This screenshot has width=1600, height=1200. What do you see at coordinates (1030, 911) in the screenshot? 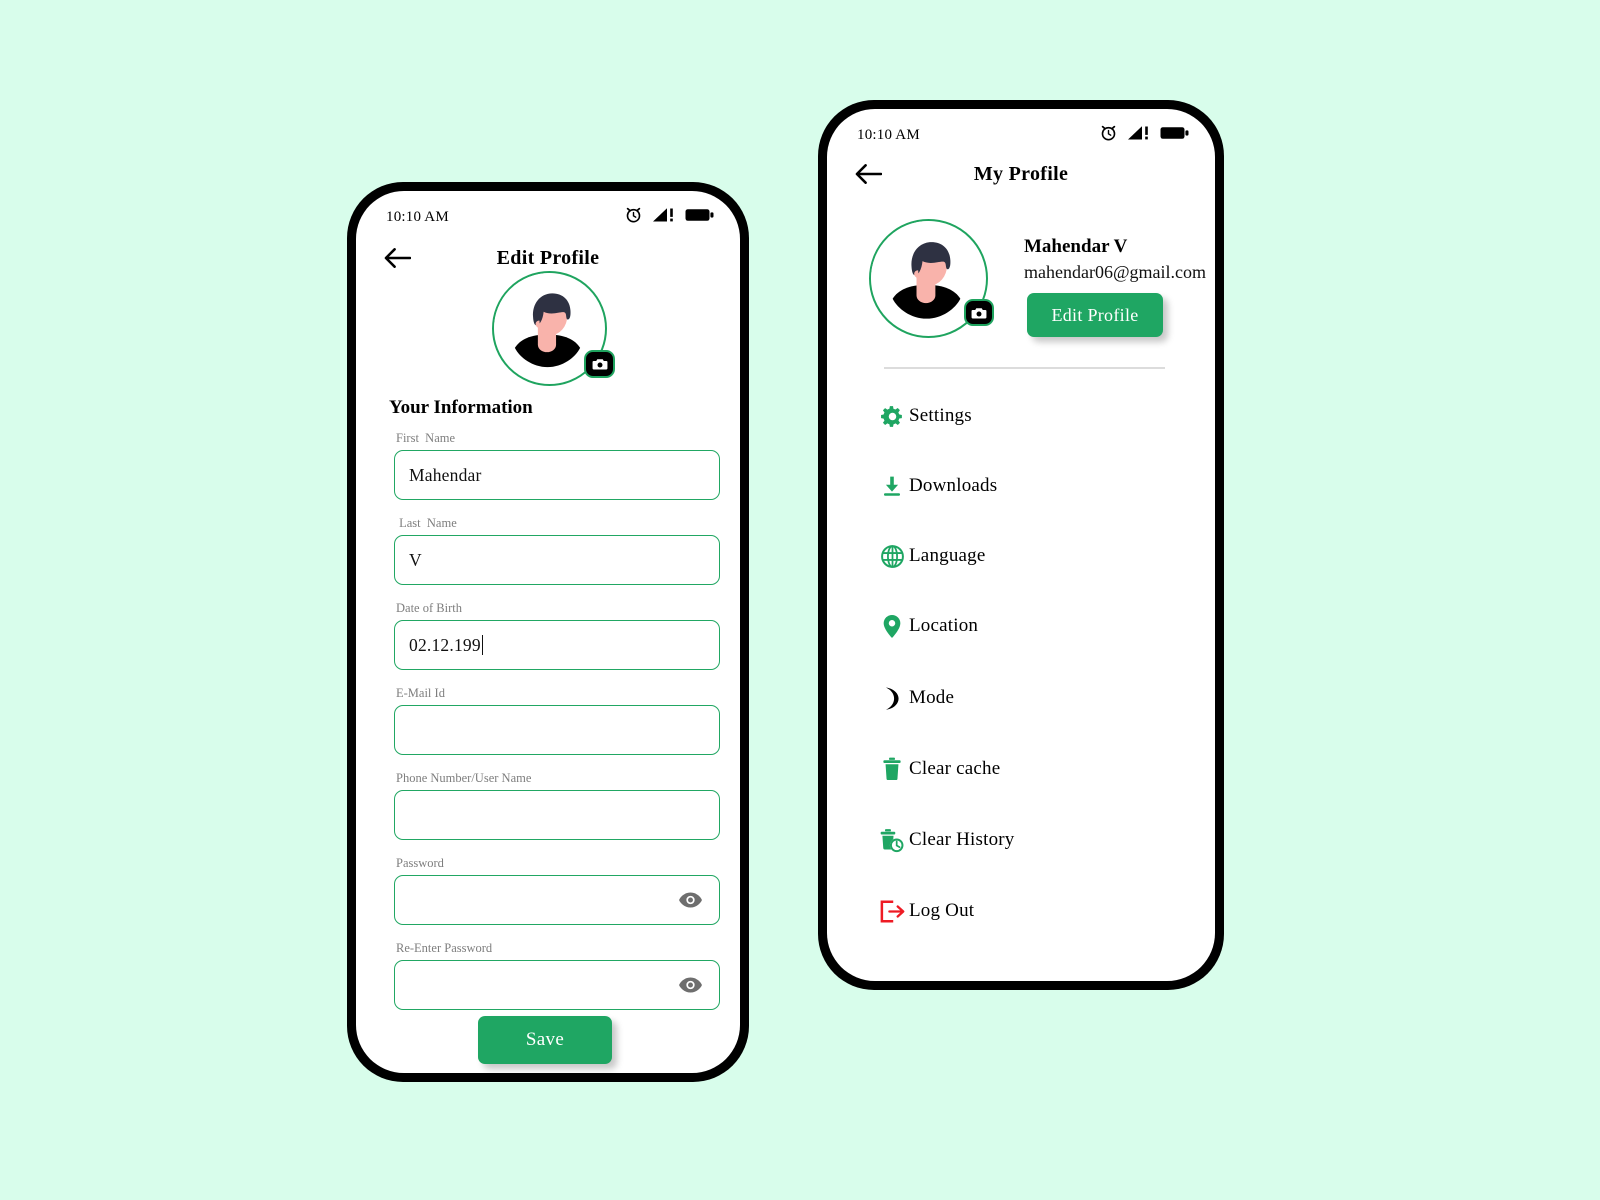
I see `menu-item-log-out: Log Out` at bounding box center [1030, 911].